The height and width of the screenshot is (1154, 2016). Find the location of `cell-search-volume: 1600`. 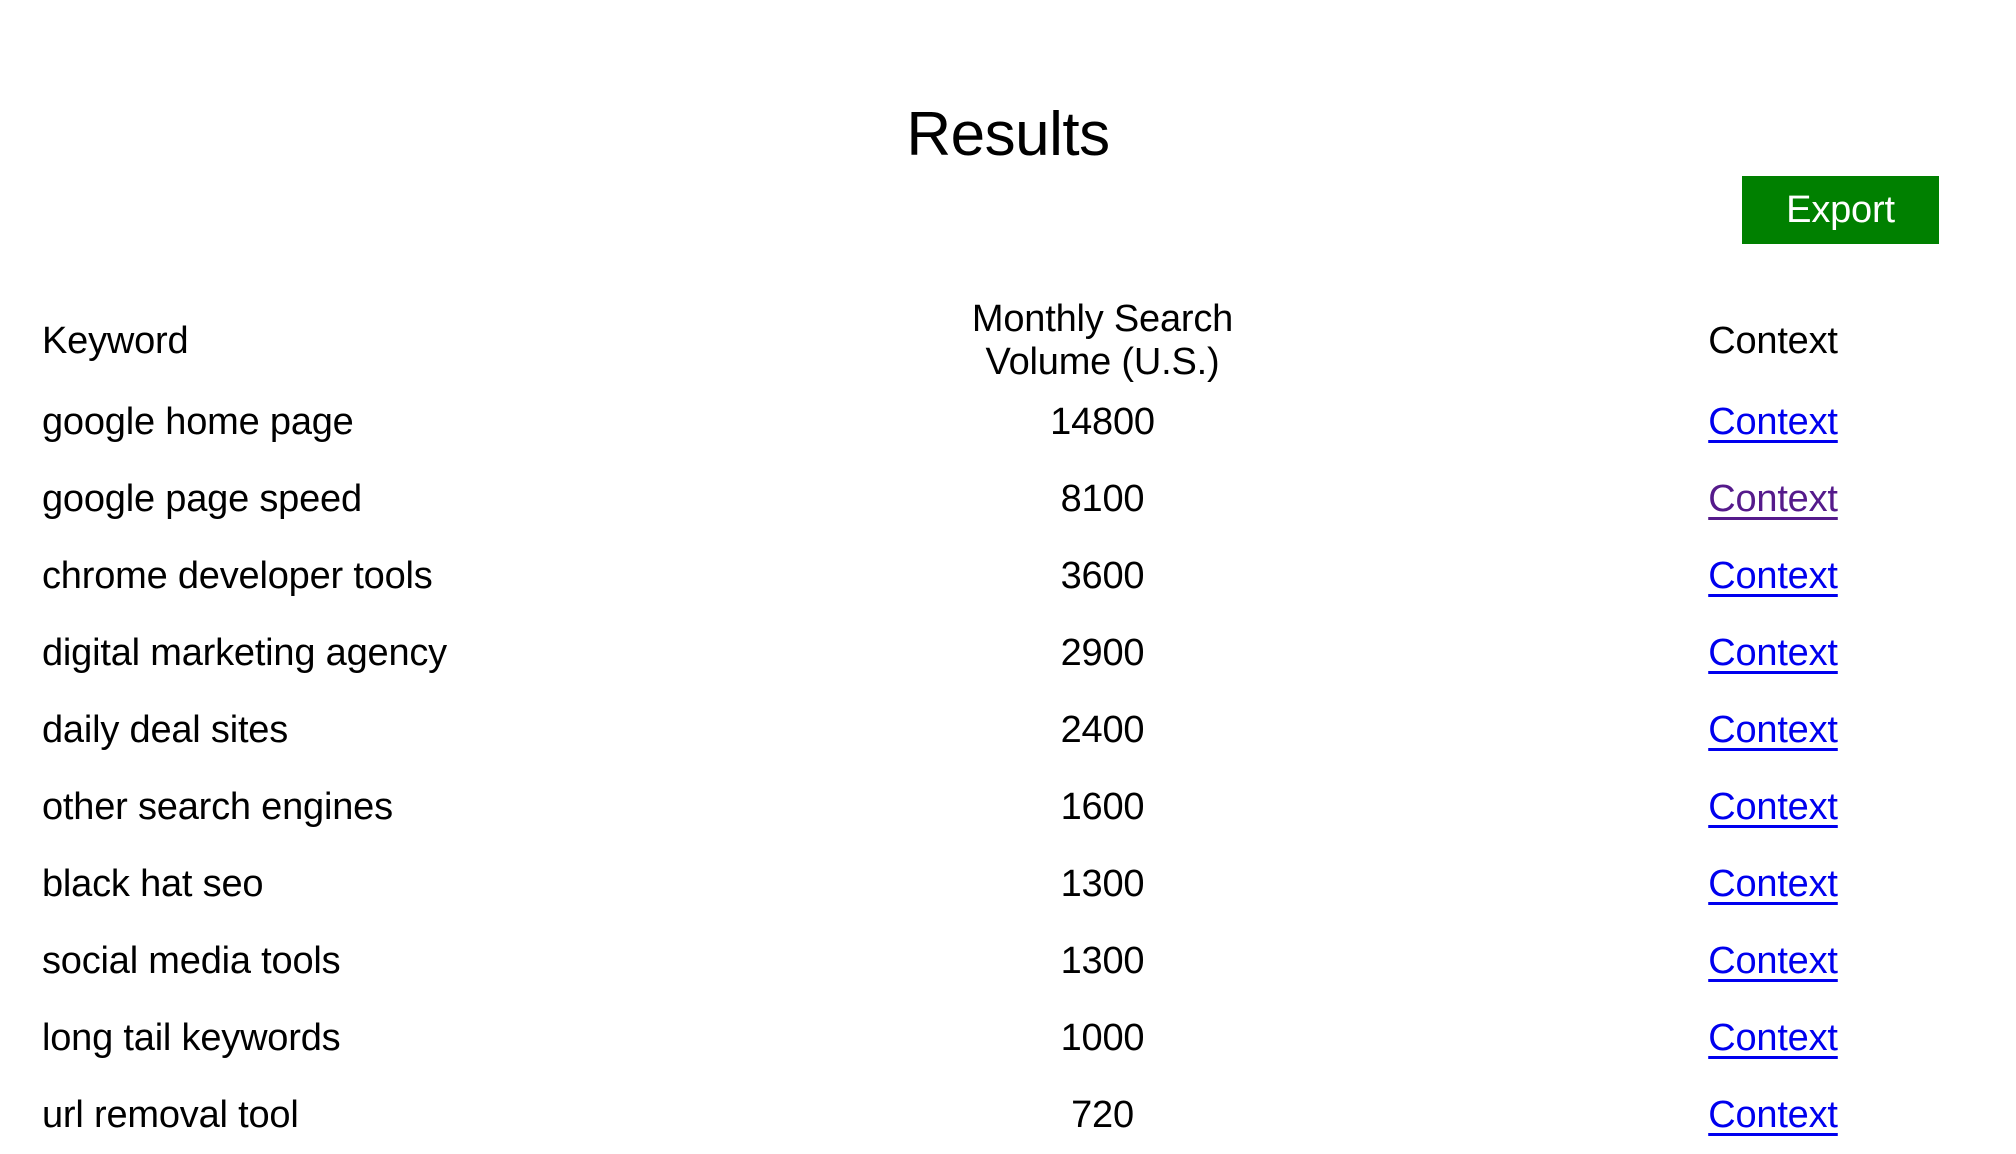

cell-search-volume: 1600 is located at coordinates (1102, 807).